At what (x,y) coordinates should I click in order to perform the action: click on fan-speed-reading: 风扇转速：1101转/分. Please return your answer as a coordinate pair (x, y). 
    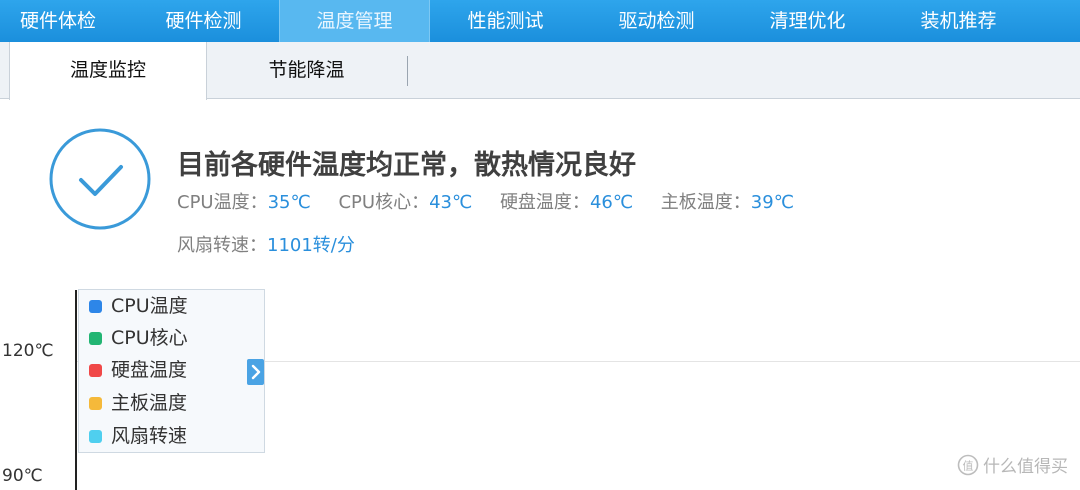
    Looking at the image, I should click on (266, 244).